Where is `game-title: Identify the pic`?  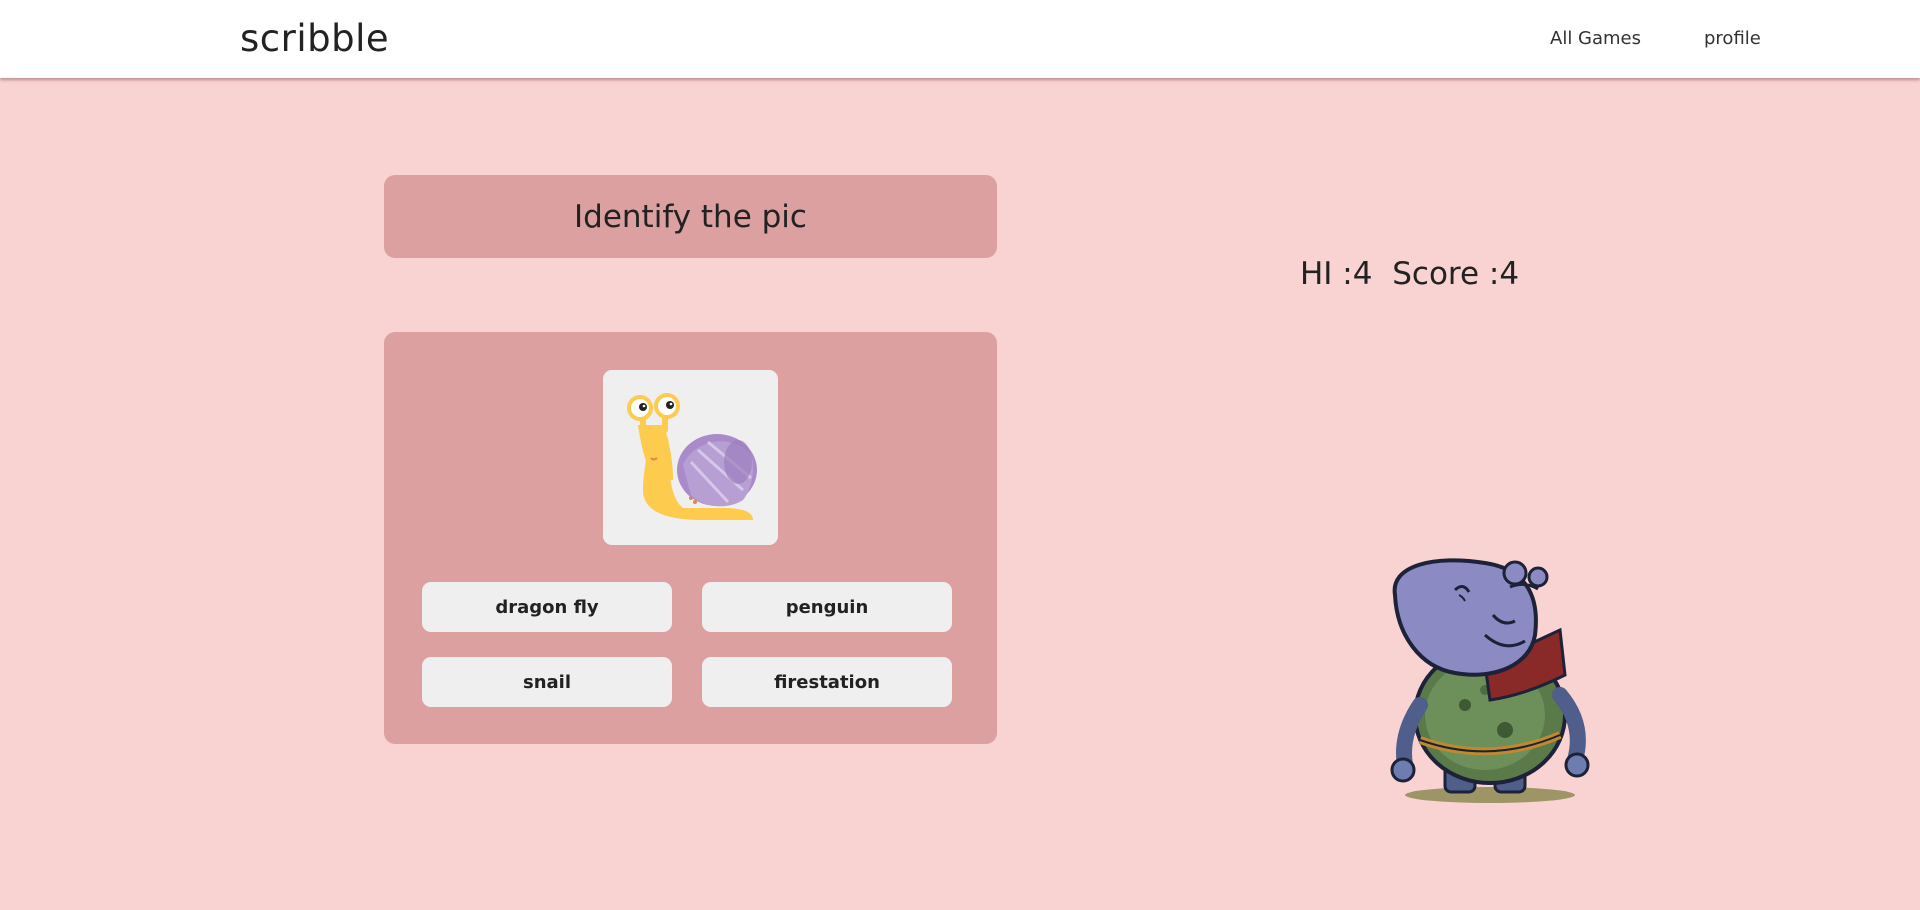
game-title: Identify the pic is located at coordinates (690, 216).